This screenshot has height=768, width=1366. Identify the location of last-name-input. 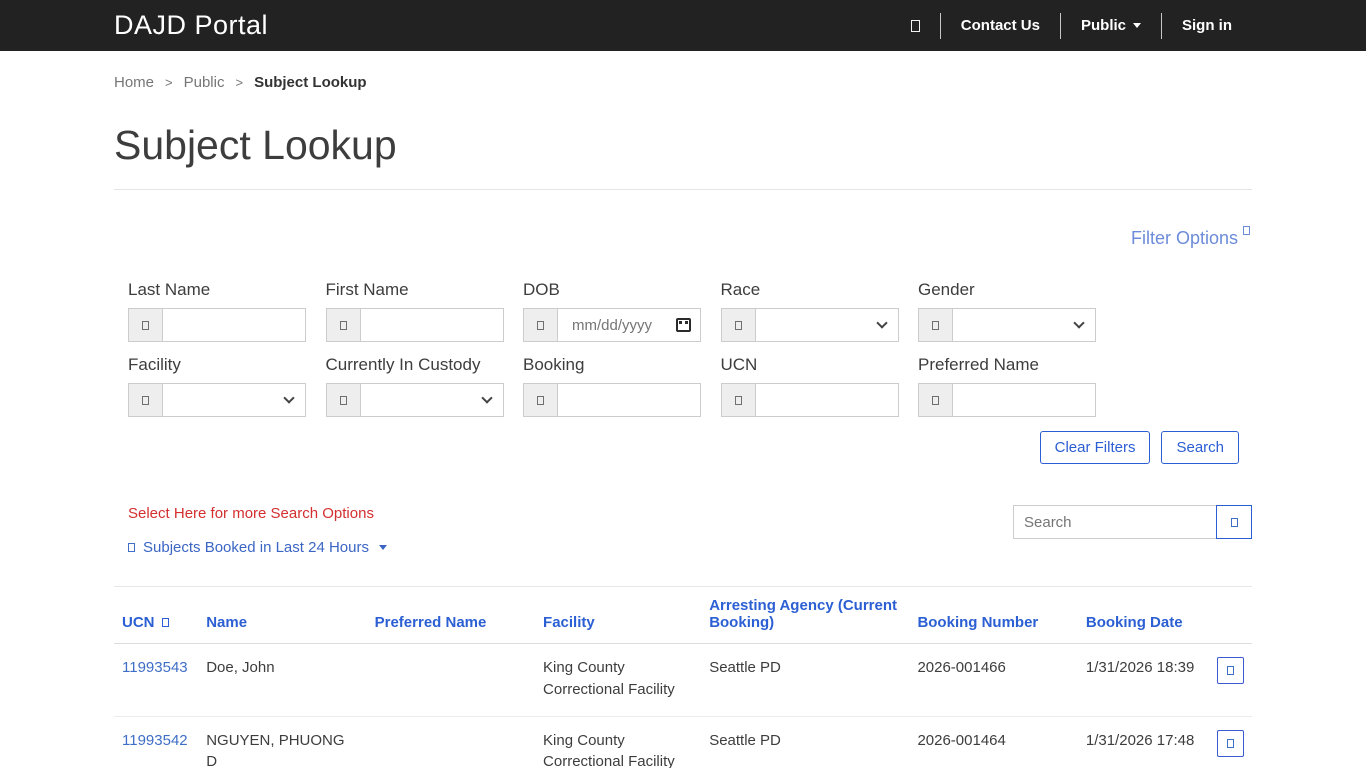
(234, 325).